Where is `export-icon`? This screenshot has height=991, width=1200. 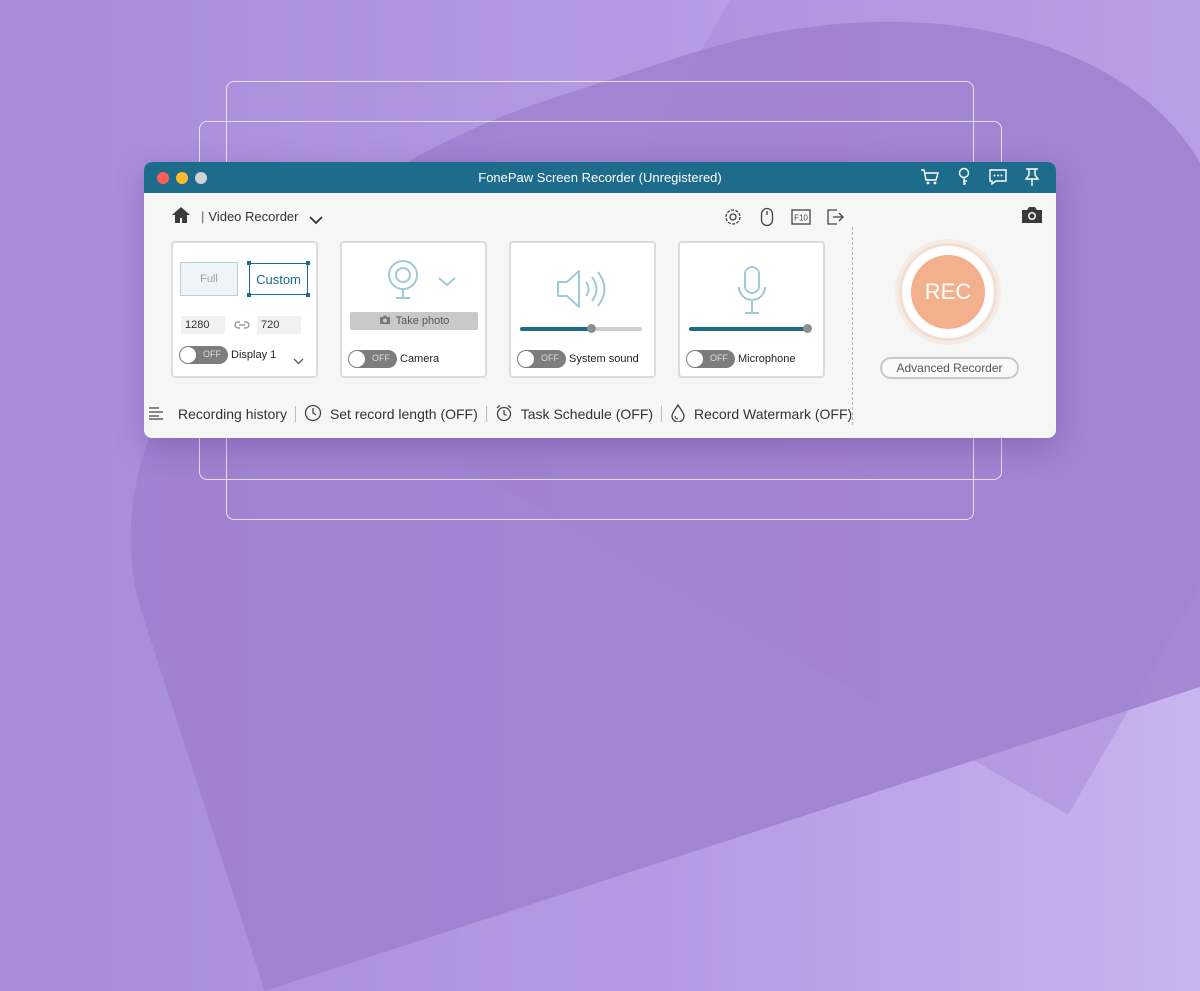
export-icon is located at coordinates (835, 217).